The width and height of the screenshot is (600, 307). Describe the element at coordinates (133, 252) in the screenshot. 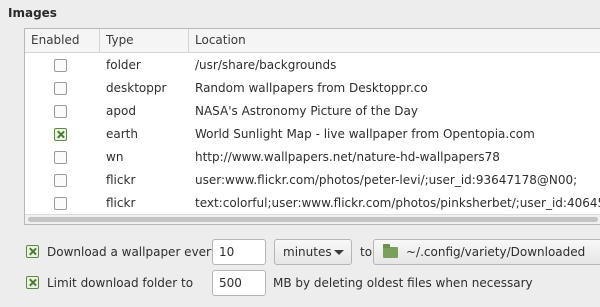

I see `download-label: Download a wallpaper every` at that location.